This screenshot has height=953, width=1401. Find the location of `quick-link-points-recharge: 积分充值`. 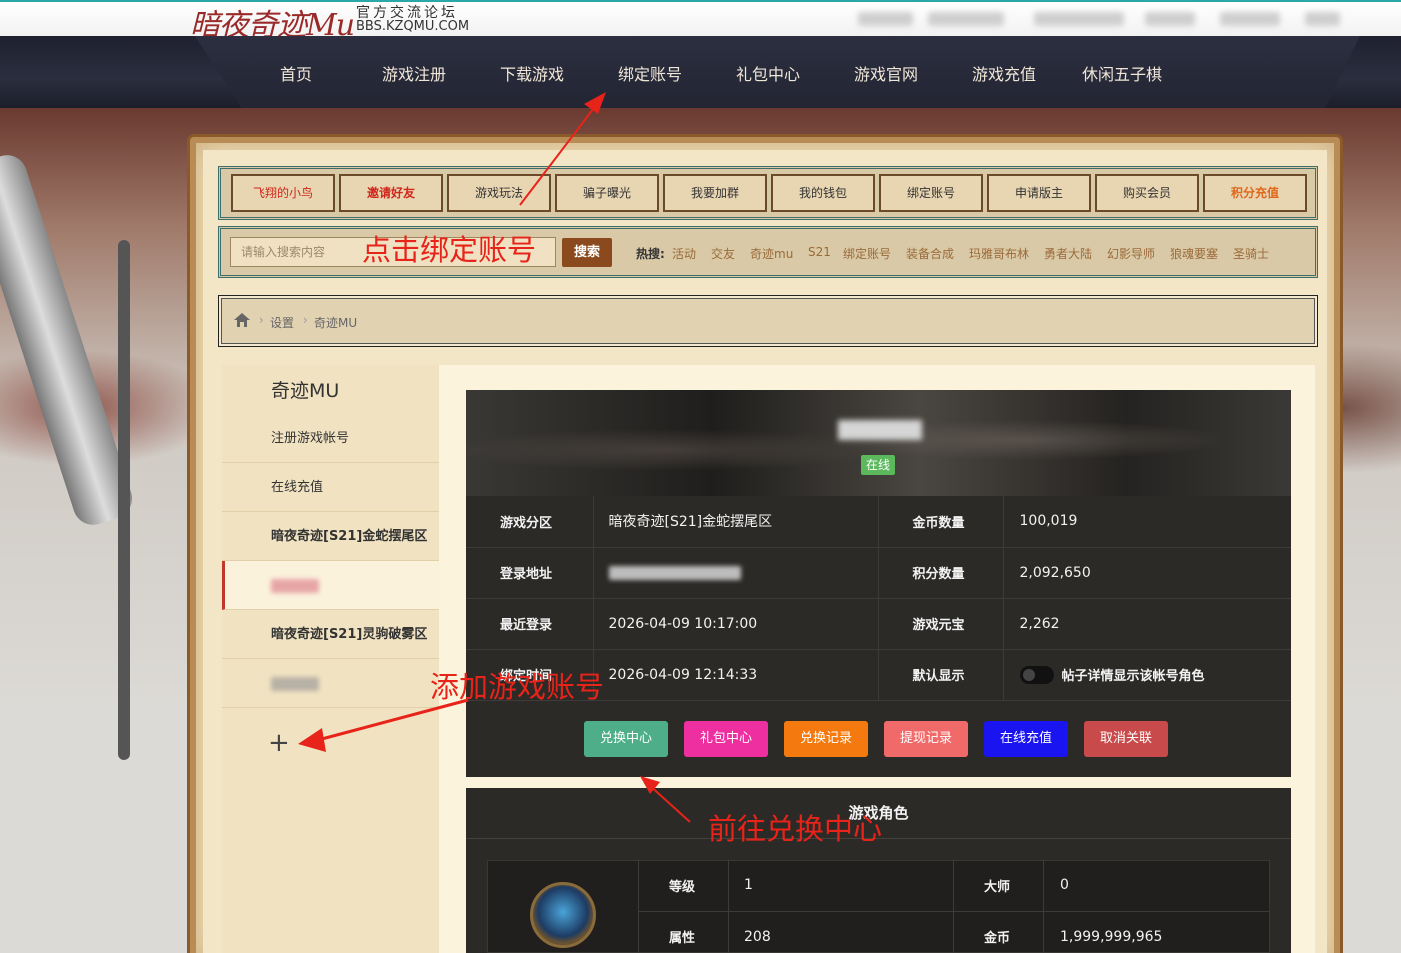

quick-link-points-recharge: 积分充值 is located at coordinates (1255, 193).